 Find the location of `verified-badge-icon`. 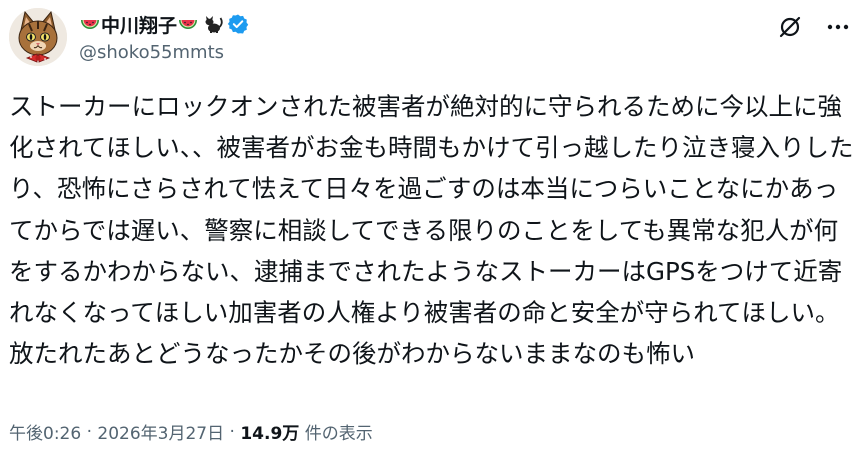

verified-badge-icon is located at coordinates (238, 24).